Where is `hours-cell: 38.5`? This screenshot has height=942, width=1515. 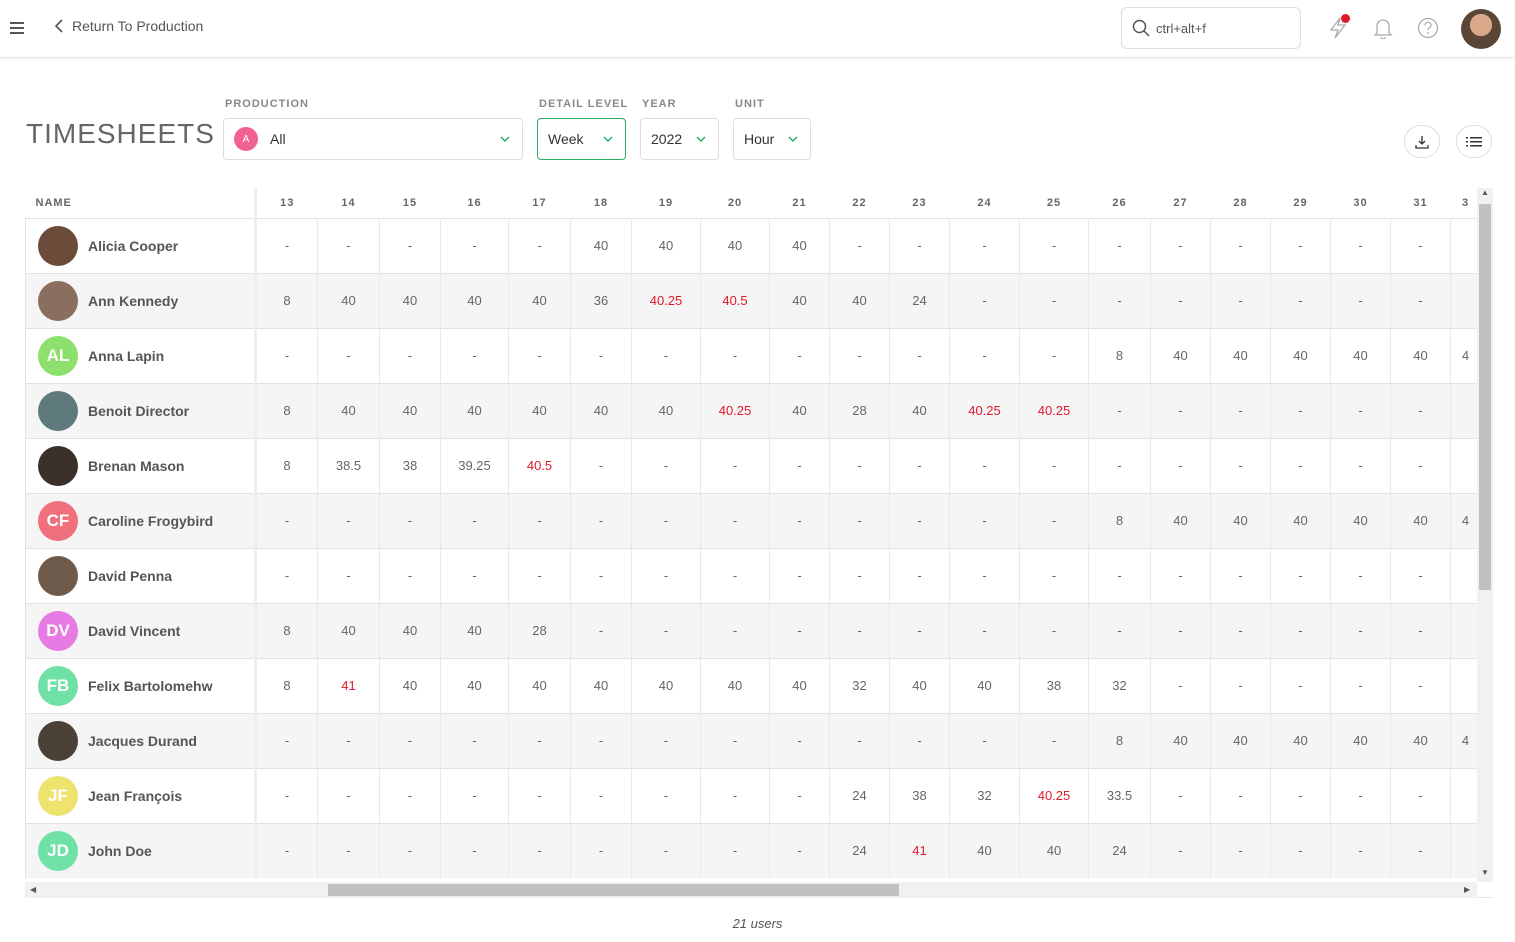 hours-cell: 38.5 is located at coordinates (348, 465).